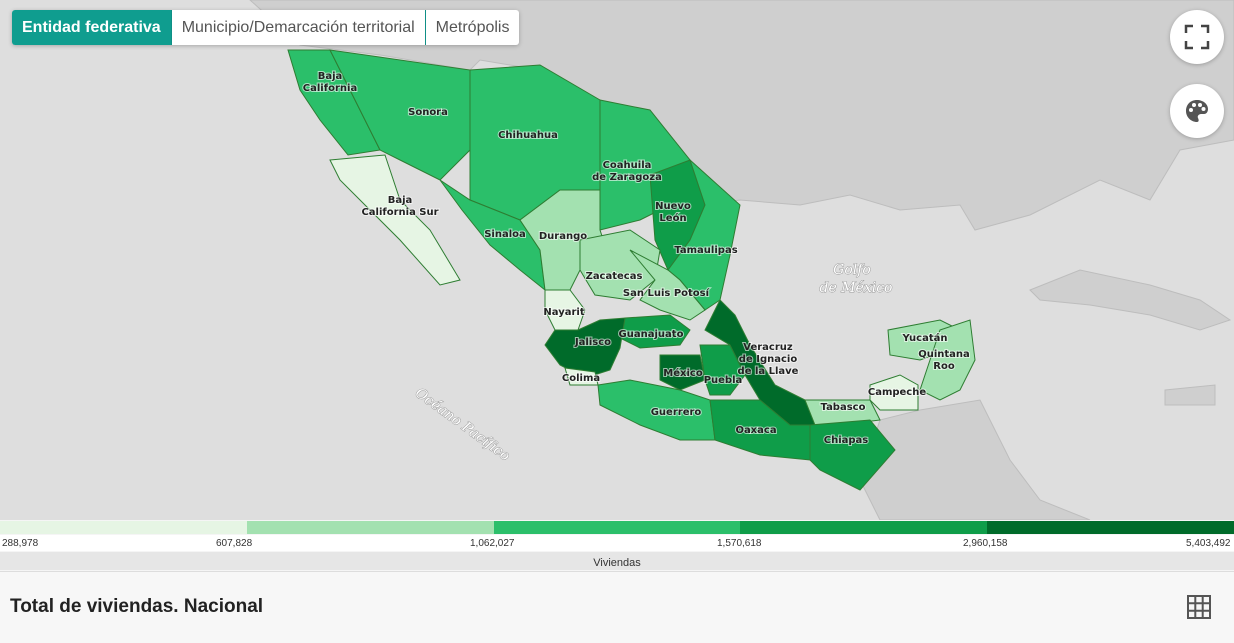 The width and height of the screenshot is (1234, 643). Describe the element at coordinates (975, 459) in the screenshot. I see `central-america-land` at that location.